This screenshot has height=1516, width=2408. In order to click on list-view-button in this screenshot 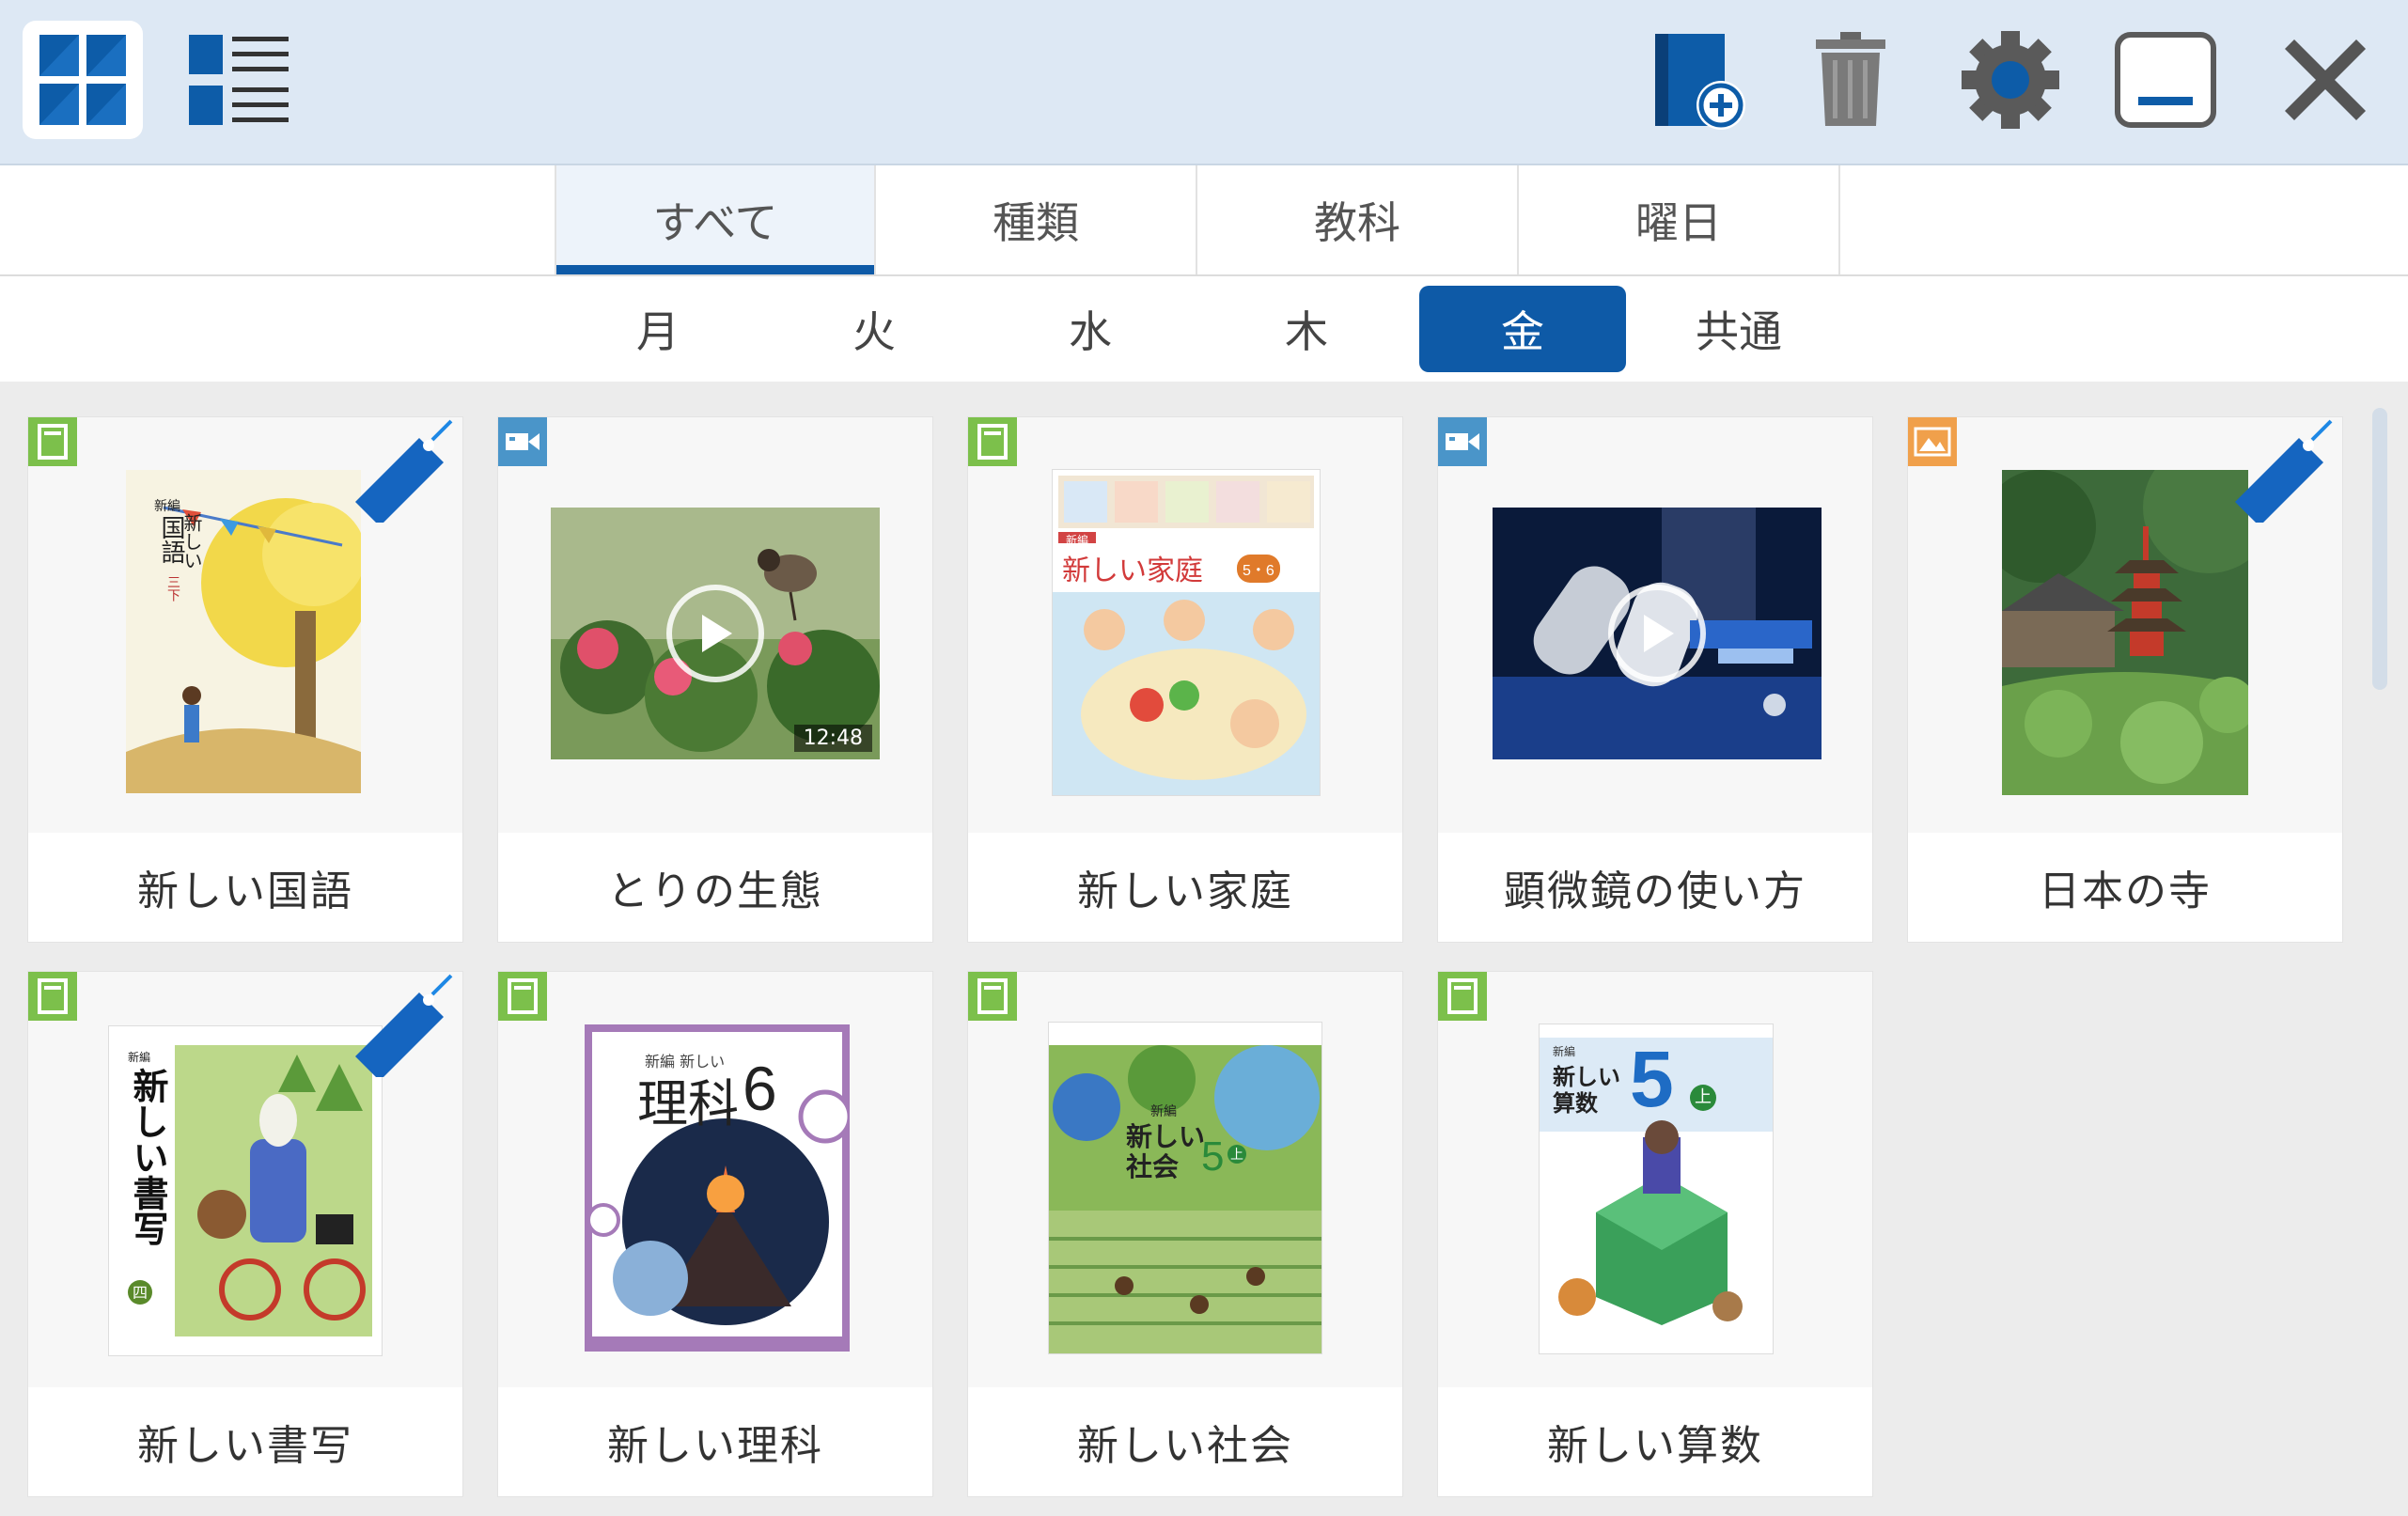, I will do `click(239, 80)`.